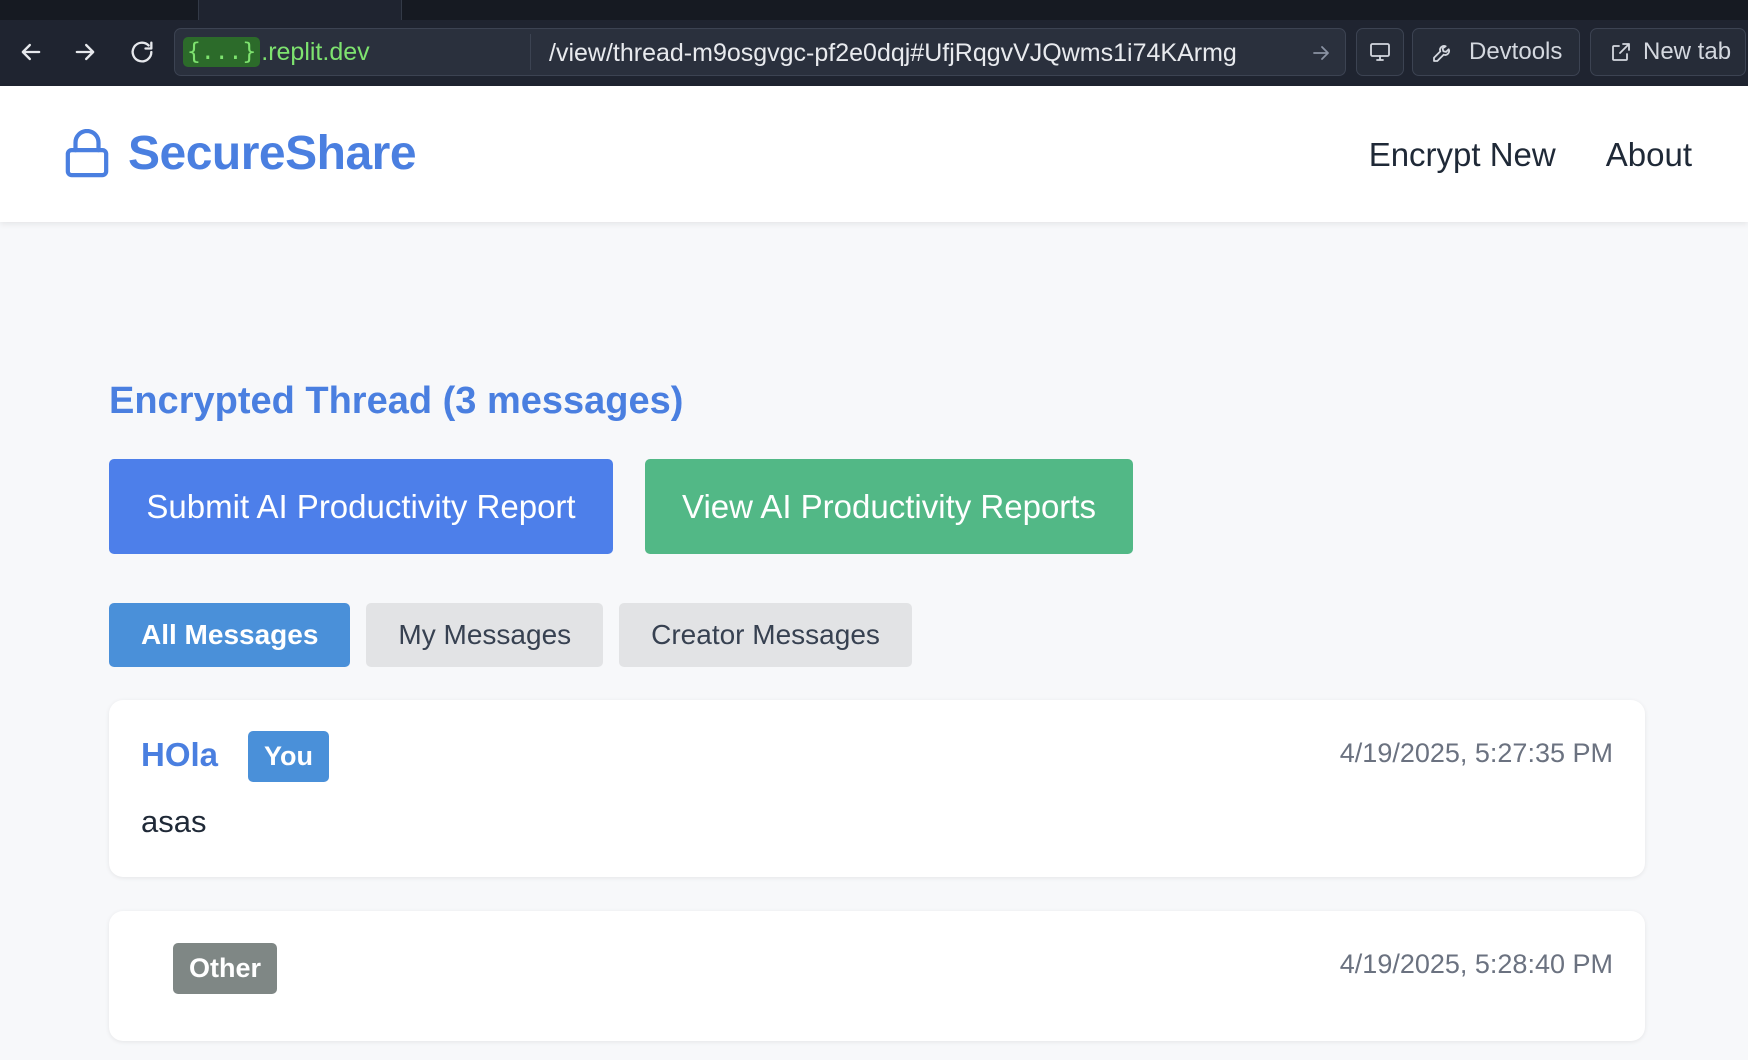  Describe the element at coordinates (1476, 753) in the screenshot. I see `message-timestamp: 4/19/2025, 5:27:35 PM` at that location.